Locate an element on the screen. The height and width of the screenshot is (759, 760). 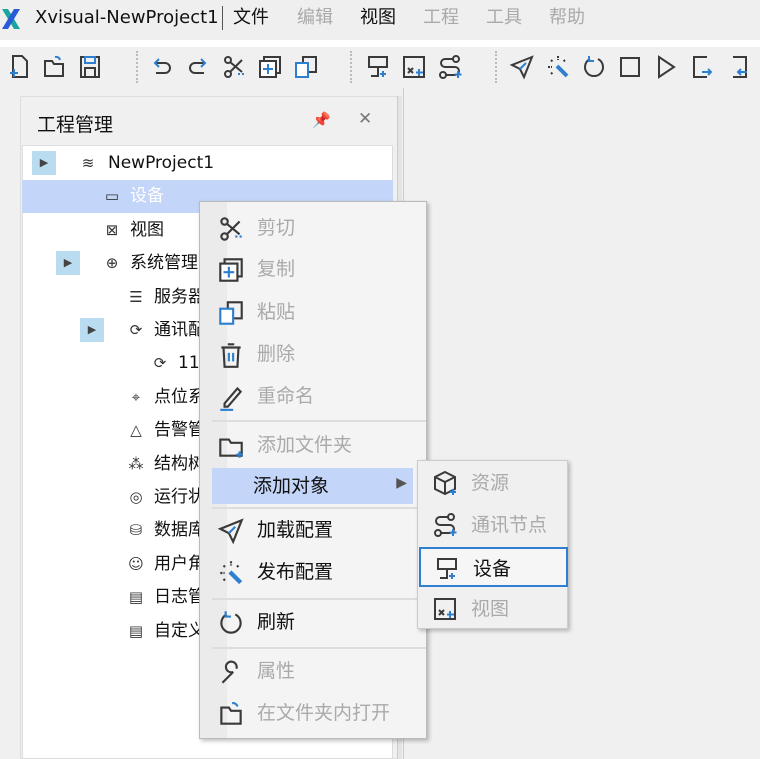
menu-help: 帮助 is located at coordinates (567, 18).